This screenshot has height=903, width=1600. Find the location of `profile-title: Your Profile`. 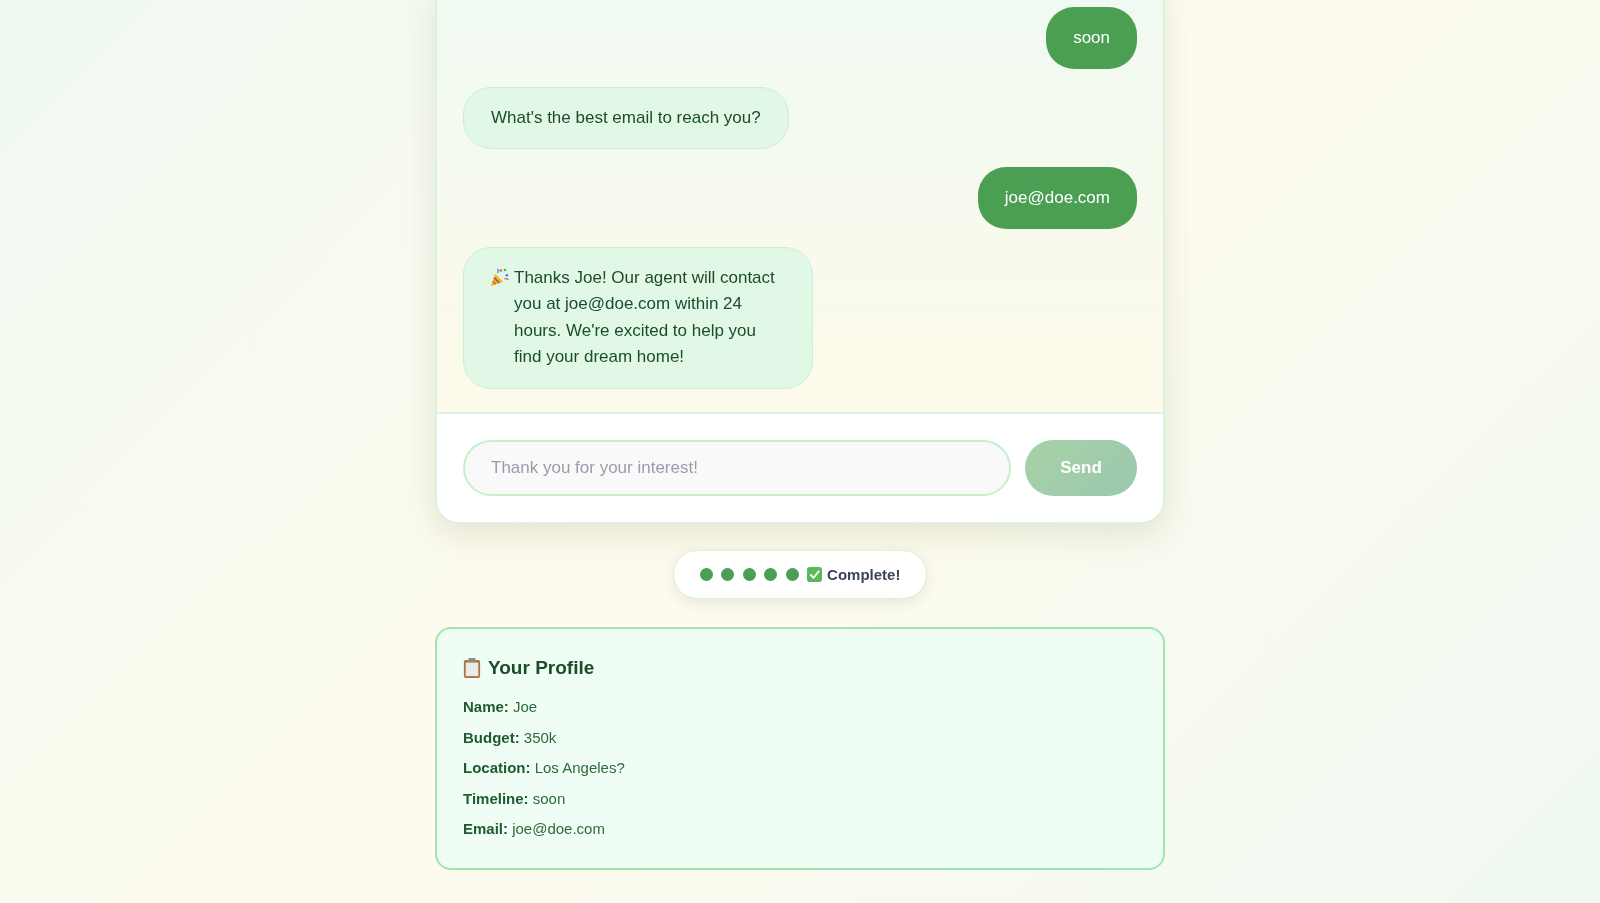

profile-title: Your Profile is located at coordinates (541, 668).